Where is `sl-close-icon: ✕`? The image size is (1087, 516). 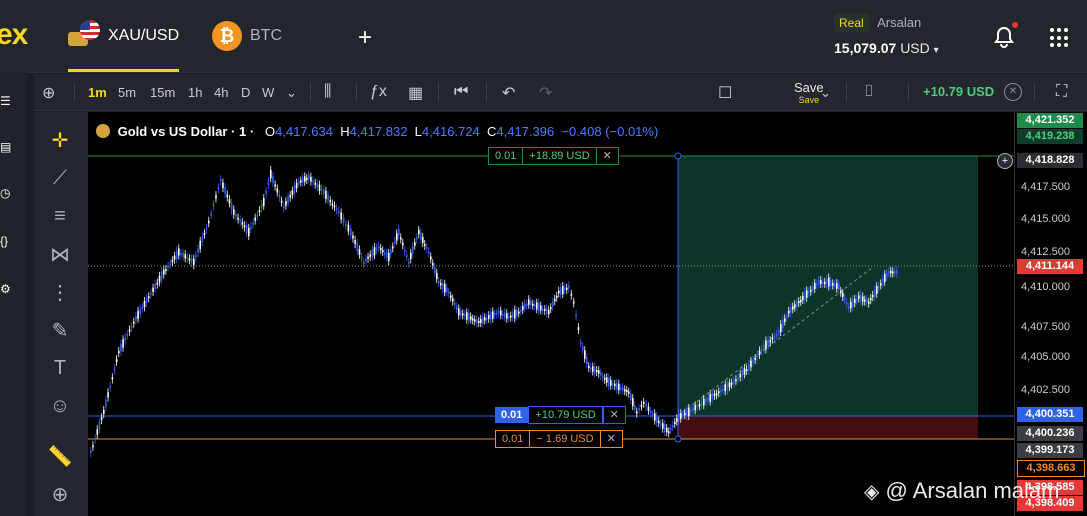 sl-close-icon: ✕ is located at coordinates (610, 439).